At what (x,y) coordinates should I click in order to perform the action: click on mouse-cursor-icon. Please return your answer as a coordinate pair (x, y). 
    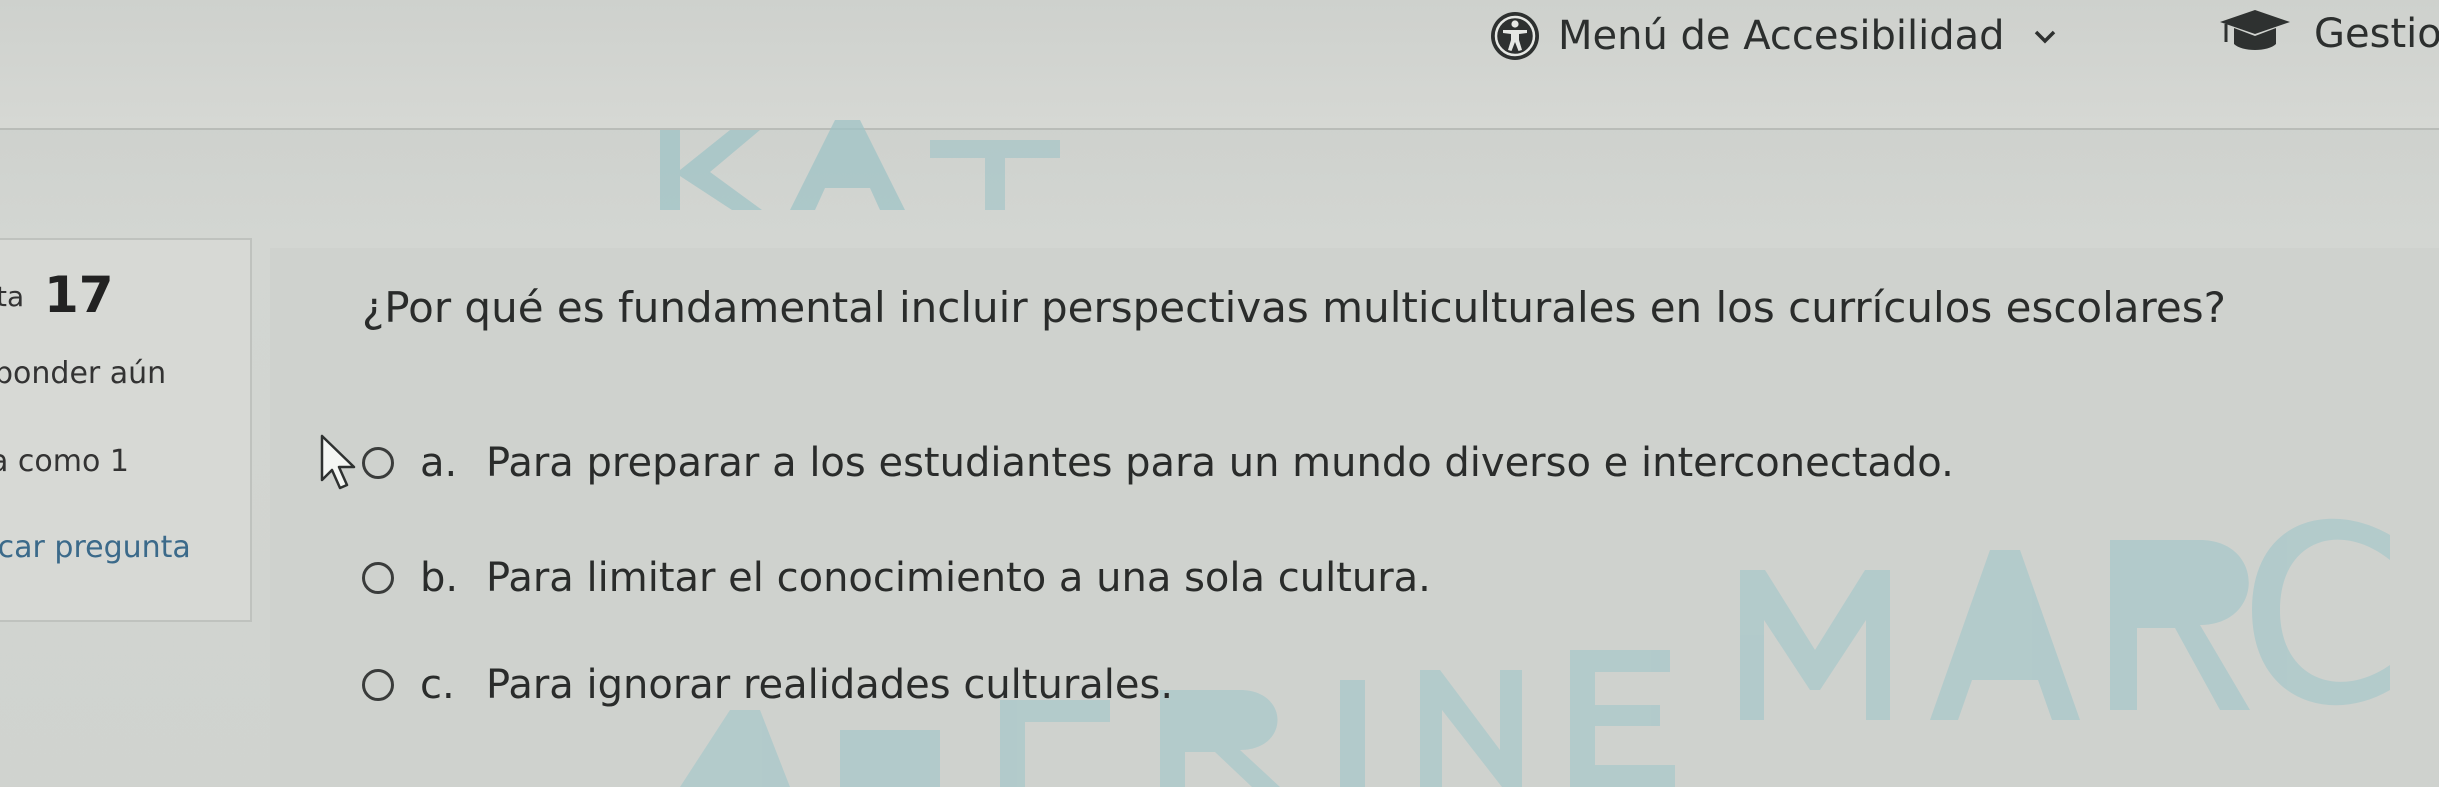
    Looking at the image, I should click on (338, 462).